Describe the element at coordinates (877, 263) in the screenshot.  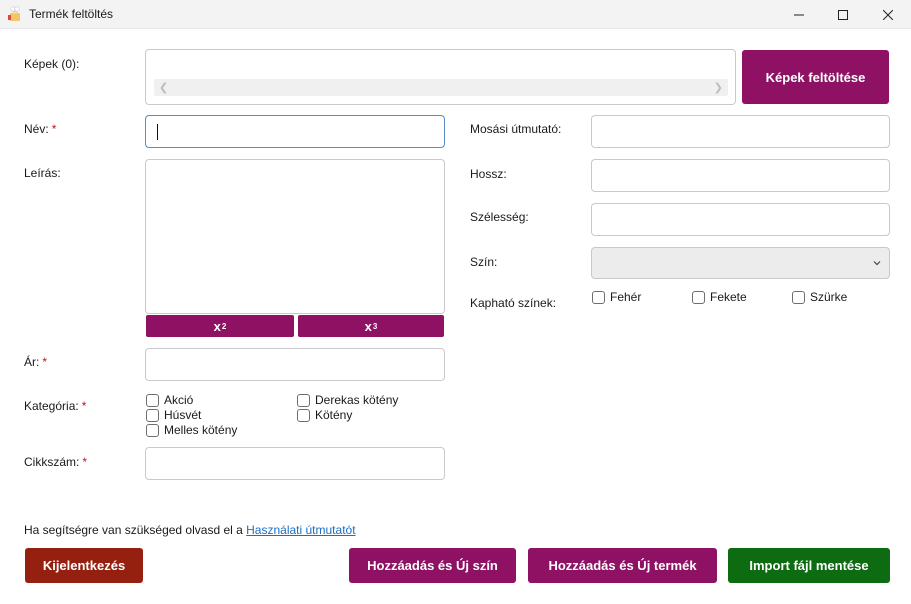
I see `chevron-down-icon` at that location.